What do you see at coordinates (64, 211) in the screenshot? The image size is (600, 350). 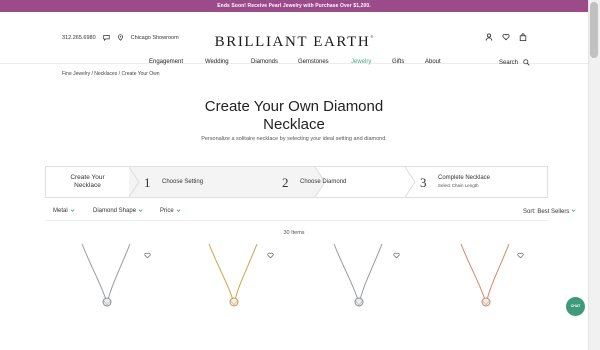 I see `filter-metal: Metal` at bounding box center [64, 211].